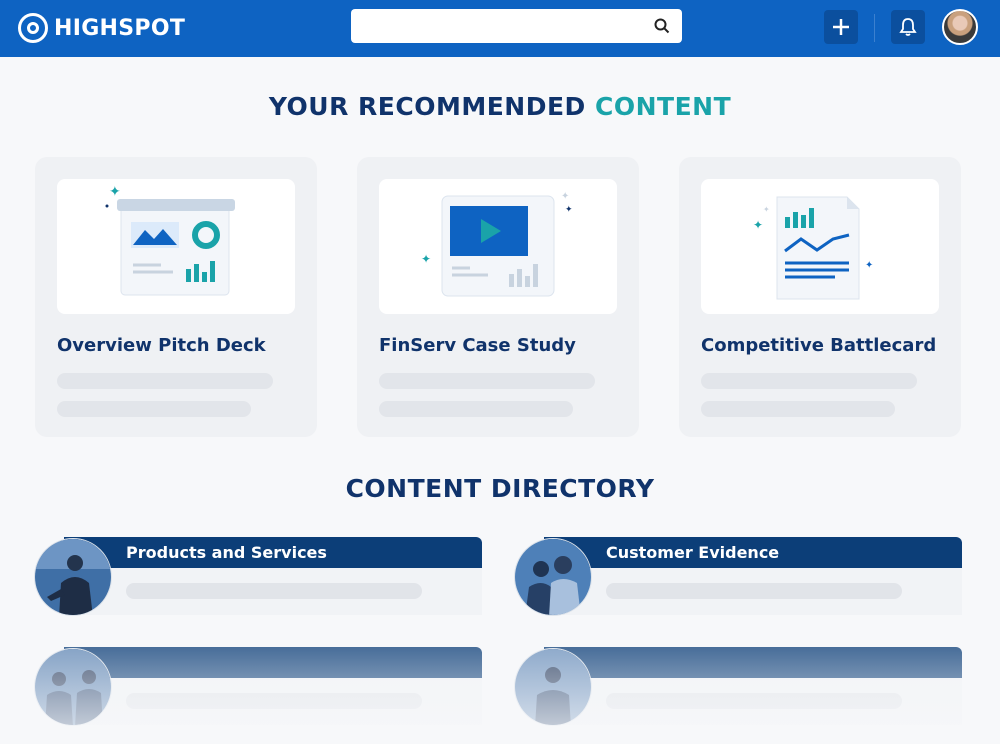 The height and width of the screenshot is (744, 1000). What do you see at coordinates (33, 28) in the screenshot?
I see `highspot-logo-icon` at bounding box center [33, 28].